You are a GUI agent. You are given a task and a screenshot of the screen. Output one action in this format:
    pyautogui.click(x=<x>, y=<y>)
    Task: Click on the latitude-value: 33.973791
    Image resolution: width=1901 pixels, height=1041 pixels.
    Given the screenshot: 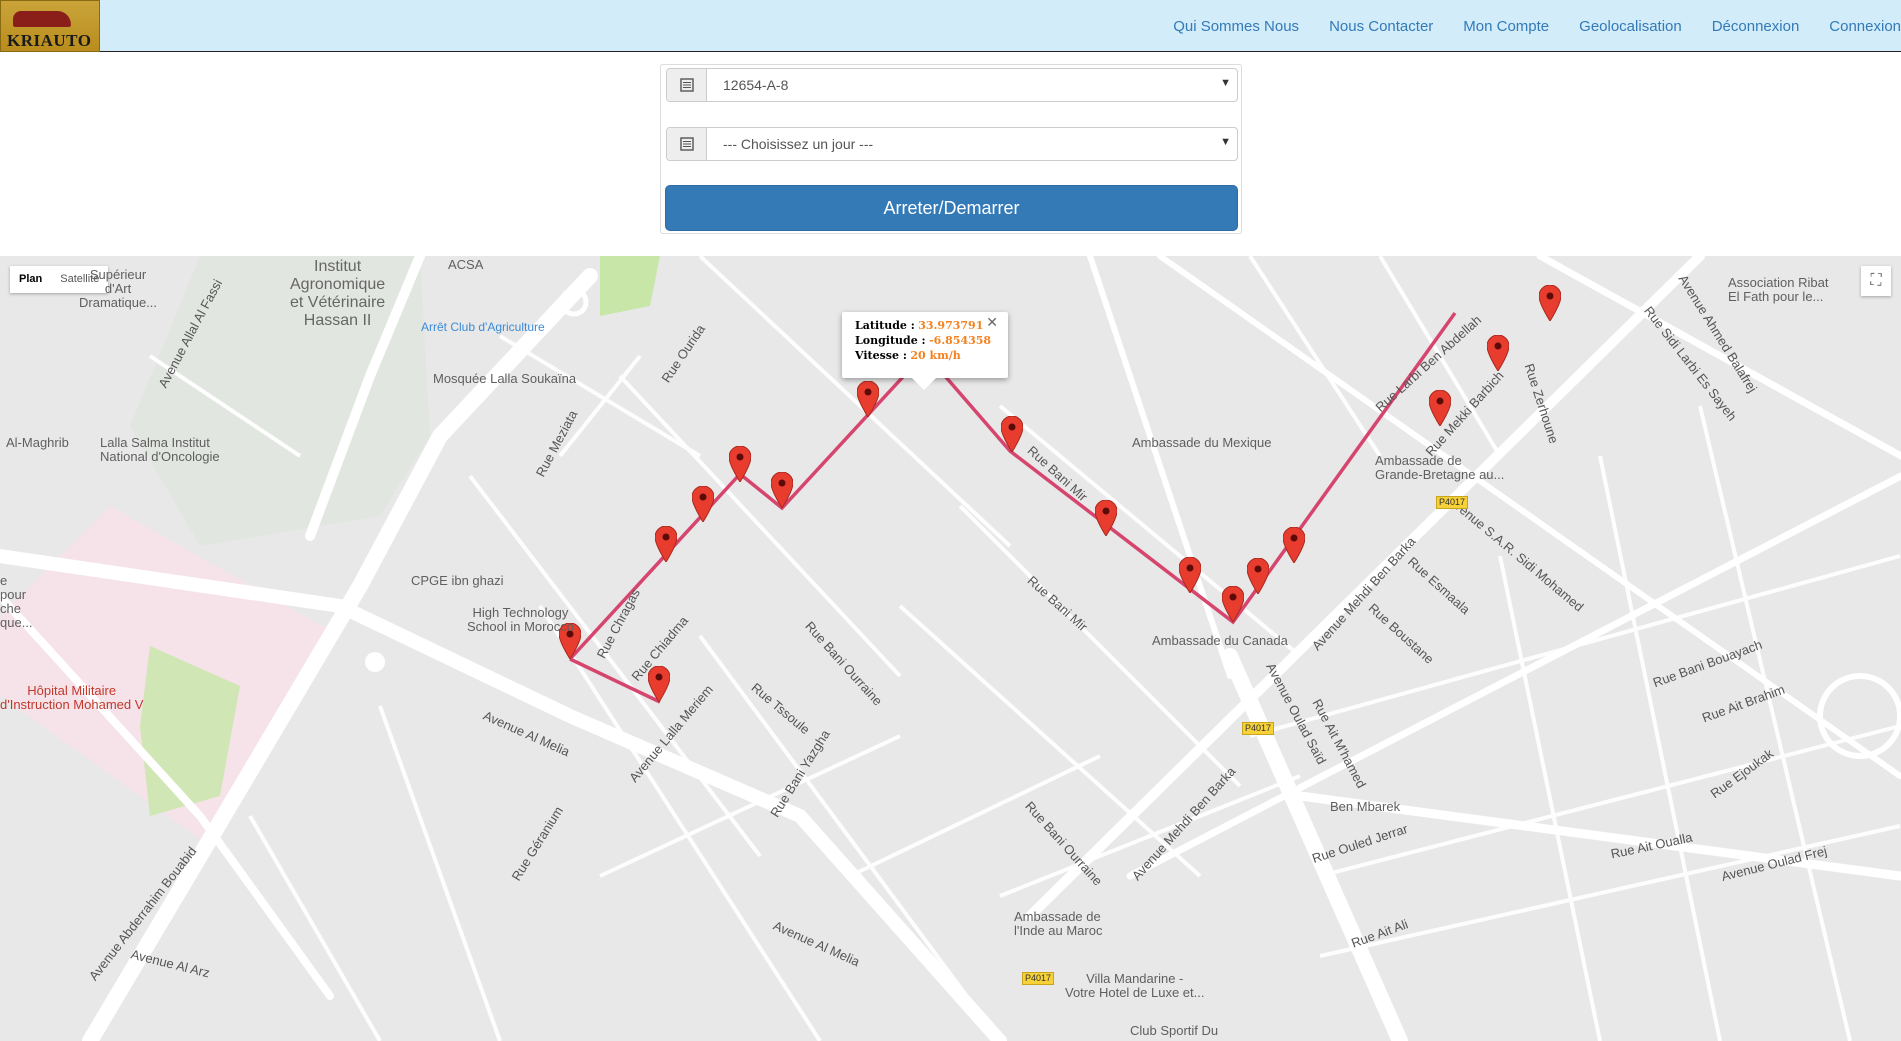 What is the action you would take?
    pyautogui.click(x=951, y=325)
    